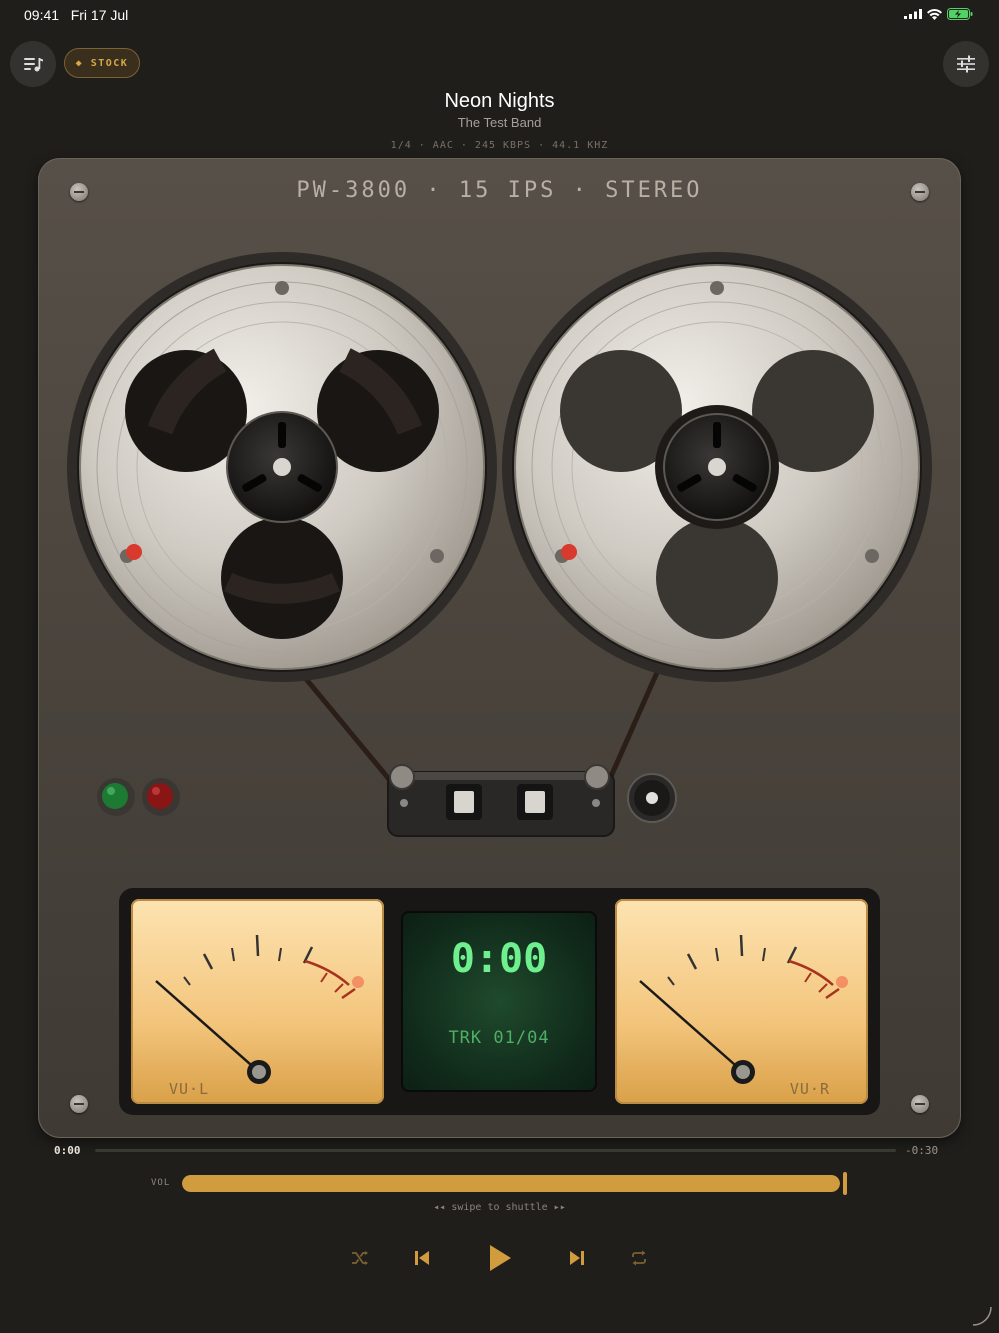 This screenshot has width=999, height=1333. I want to click on previous-icon, so click(422, 1258).